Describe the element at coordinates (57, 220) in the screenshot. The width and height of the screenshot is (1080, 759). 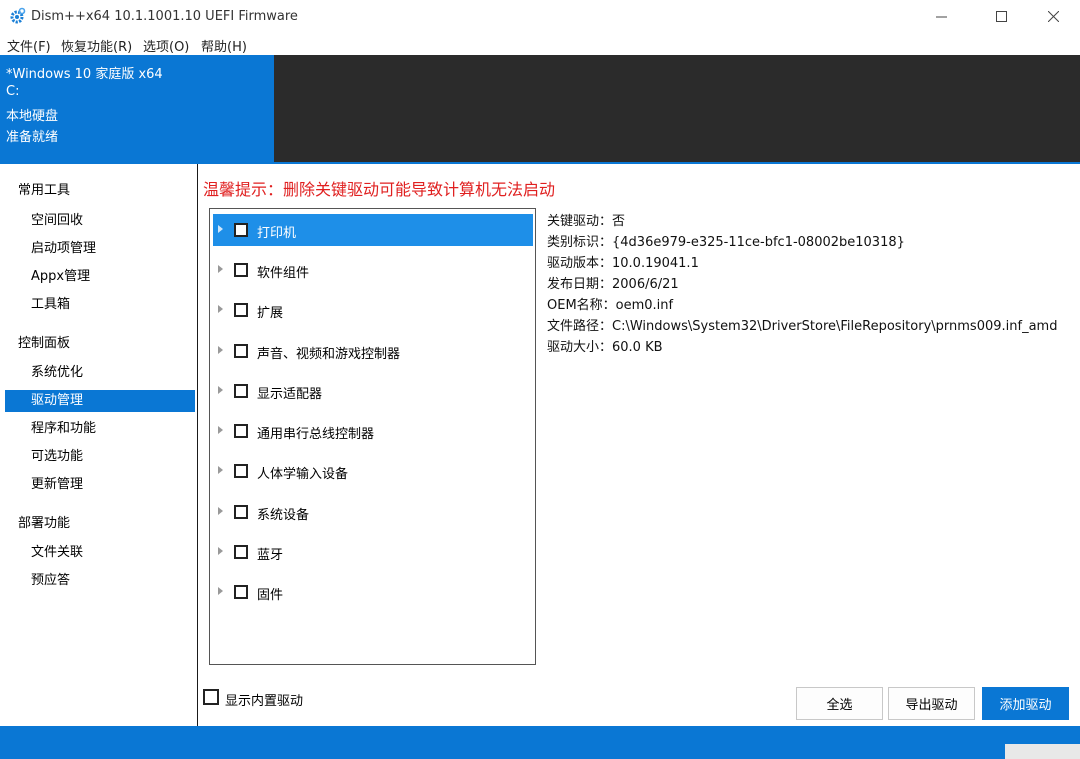
I see `sidebar-item-label: 空间回收` at that location.